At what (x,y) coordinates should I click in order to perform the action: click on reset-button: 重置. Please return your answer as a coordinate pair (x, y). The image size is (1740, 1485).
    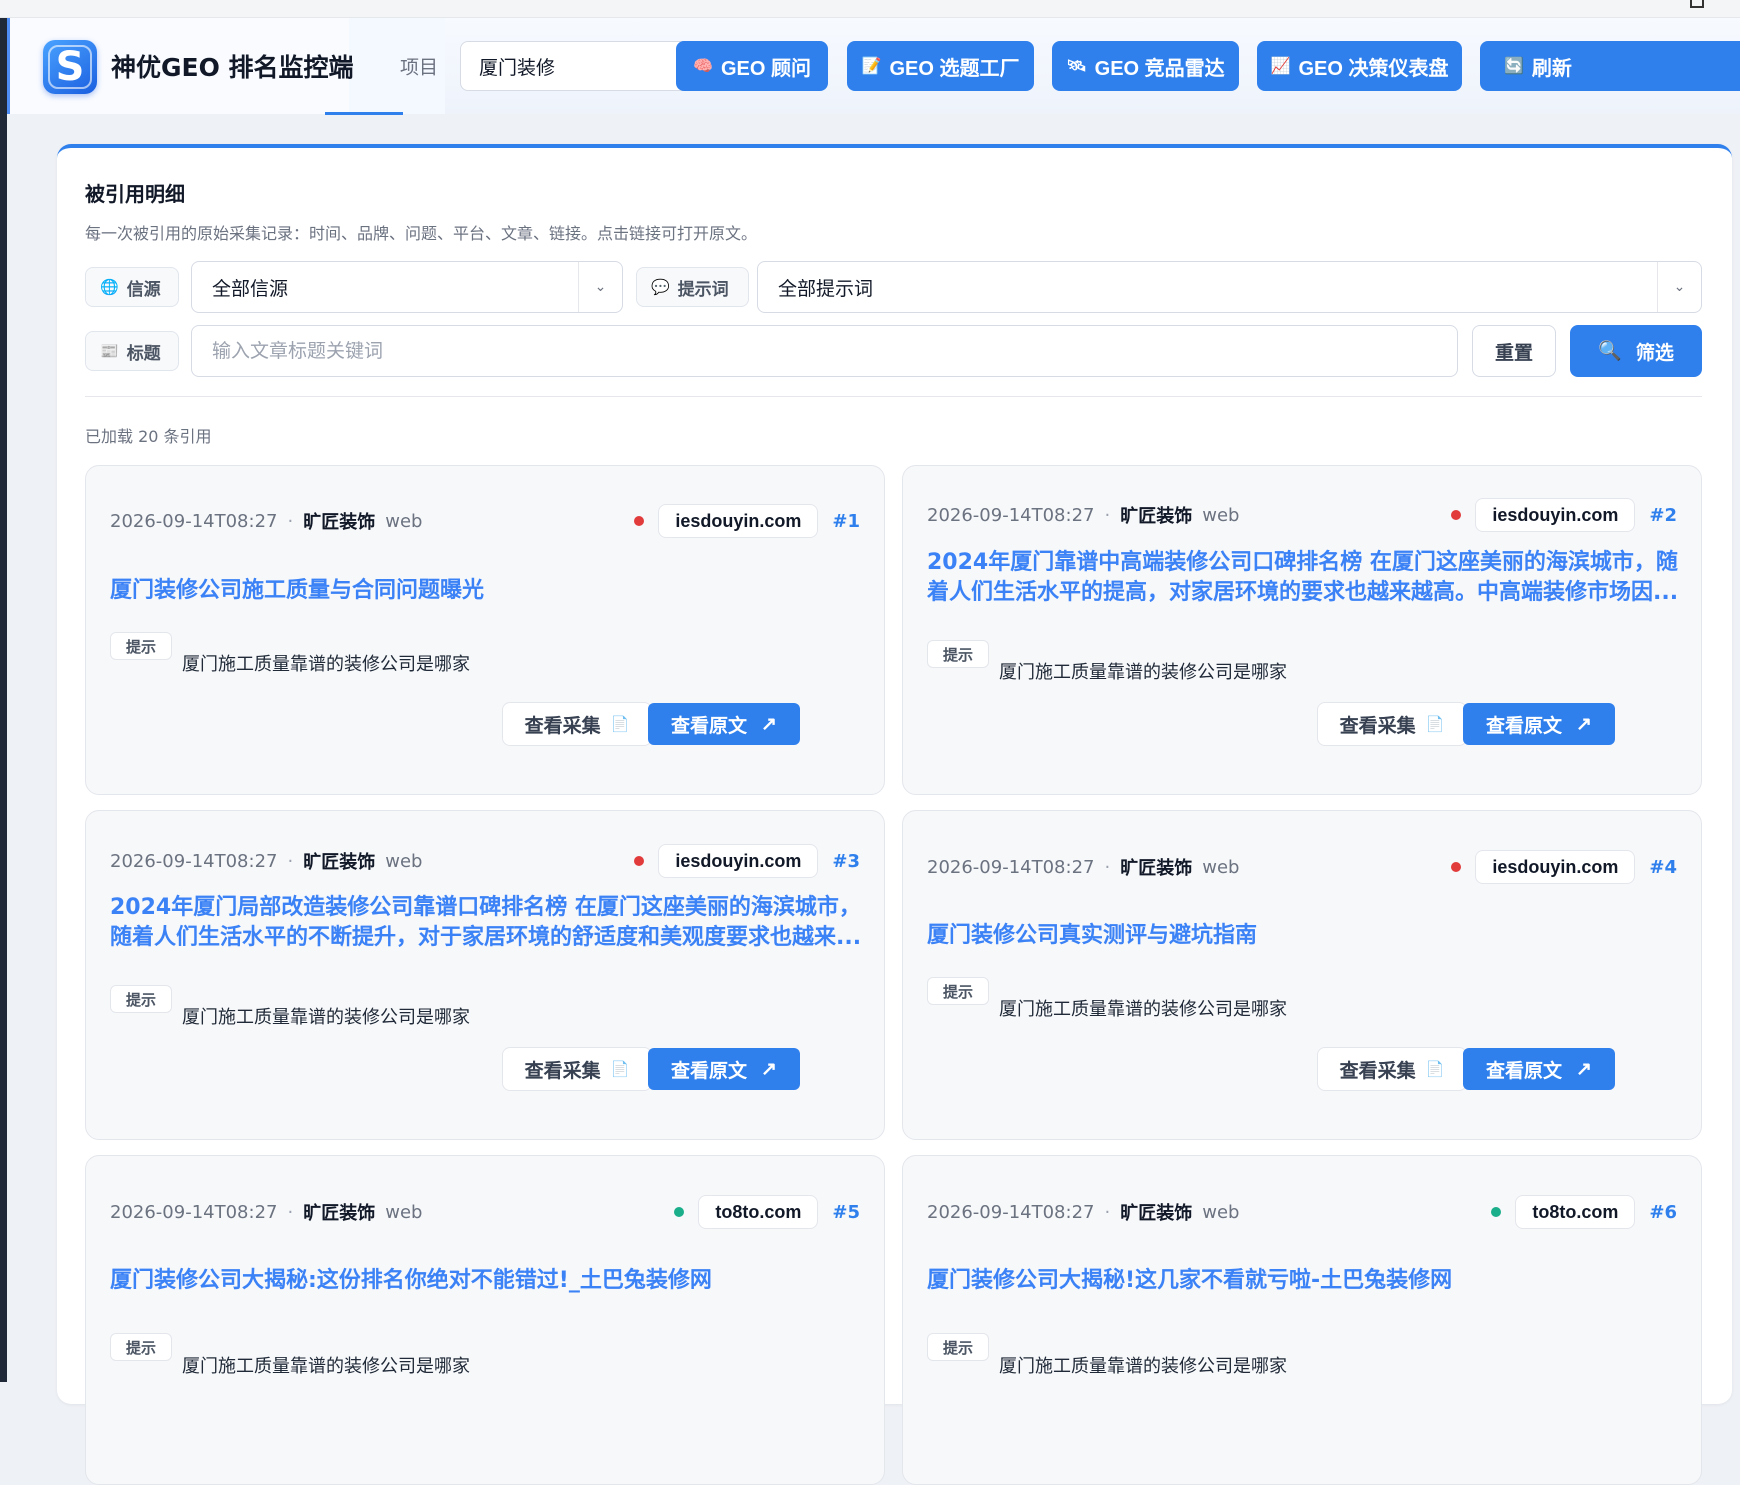
    Looking at the image, I should click on (1514, 351).